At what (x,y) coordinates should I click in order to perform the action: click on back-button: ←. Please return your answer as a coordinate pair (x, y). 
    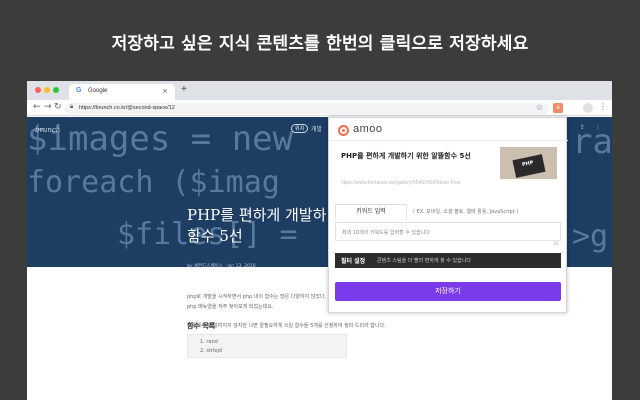
    Looking at the image, I should click on (37, 107).